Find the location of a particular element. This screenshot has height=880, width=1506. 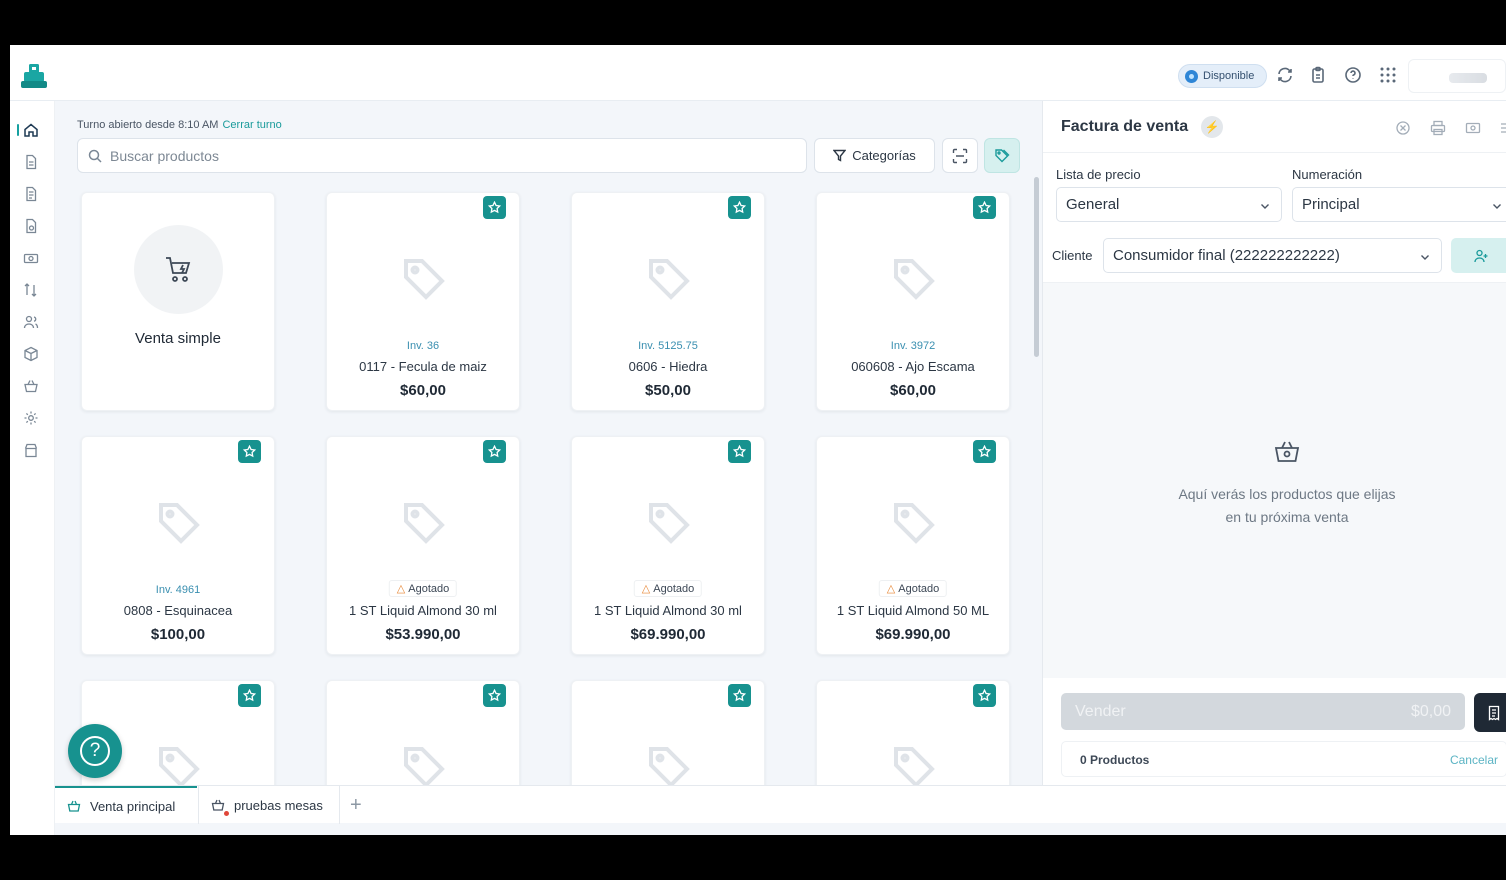

tab-venta-principal: Venta principal is located at coordinates (126, 805).